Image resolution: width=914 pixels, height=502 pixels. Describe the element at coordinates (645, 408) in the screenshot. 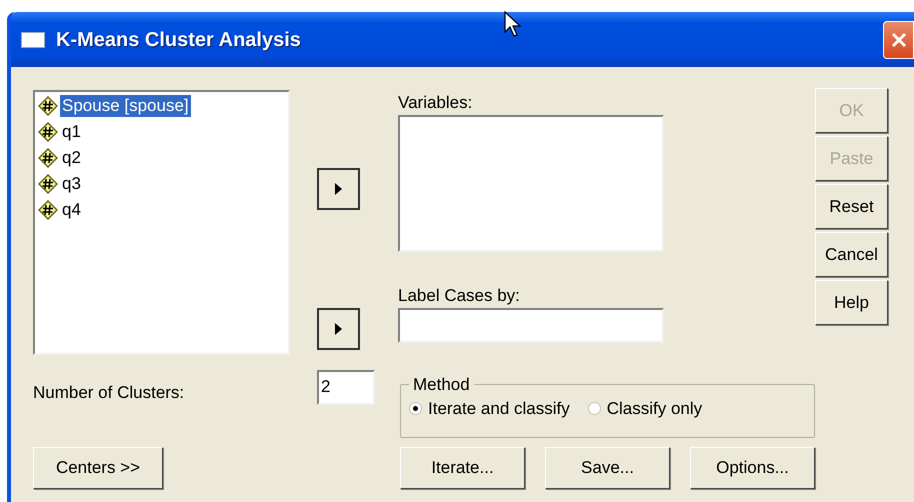

I see `method-radio: Classify only` at that location.